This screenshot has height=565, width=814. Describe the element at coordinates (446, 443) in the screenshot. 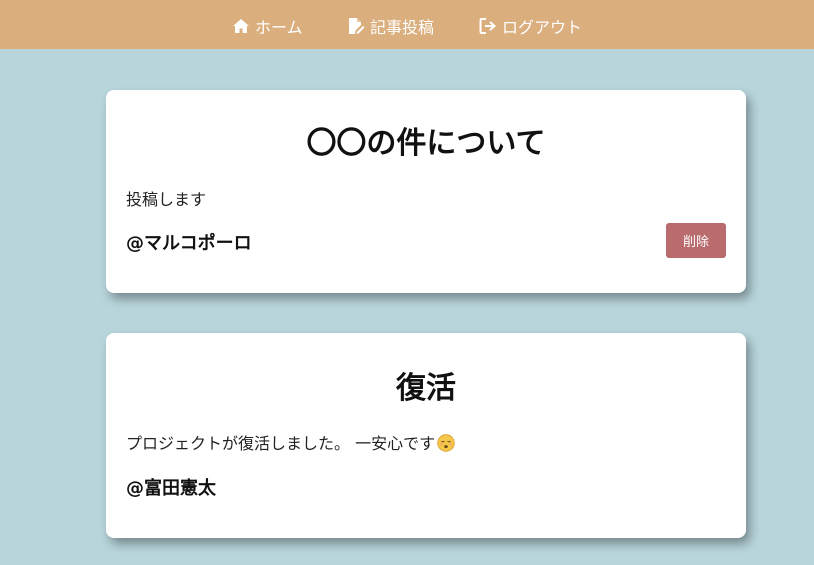

I see `relieved-face-icon` at that location.